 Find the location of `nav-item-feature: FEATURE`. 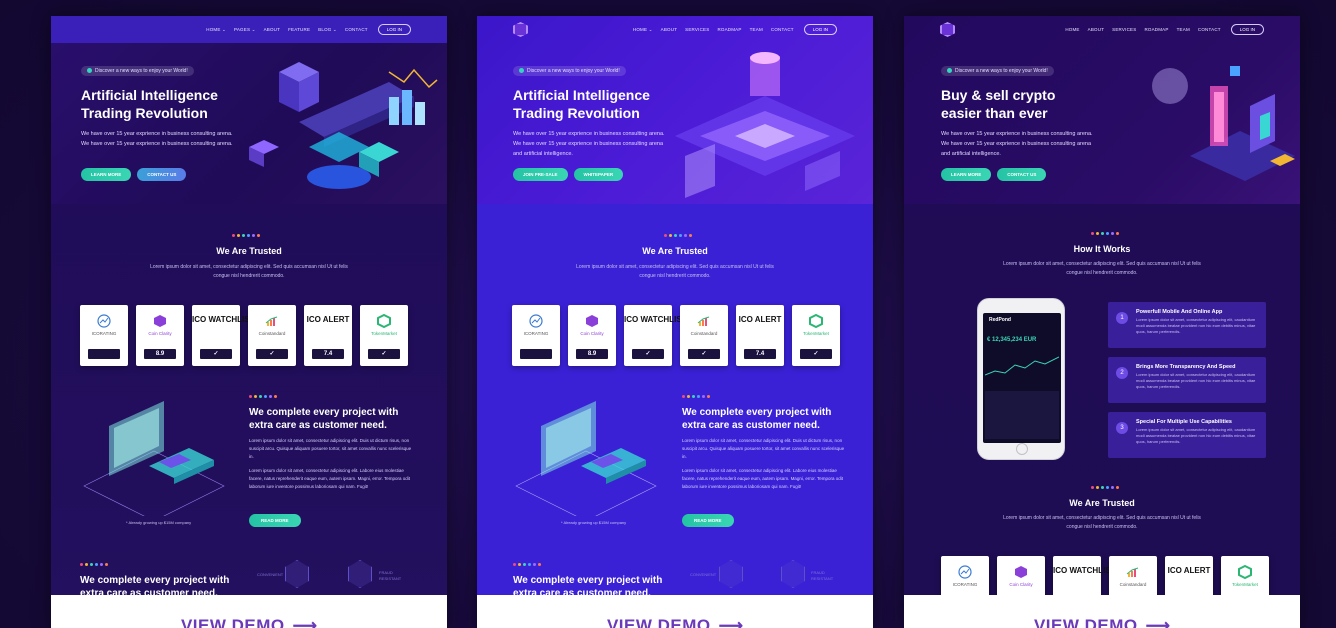

nav-item-feature: FEATURE is located at coordinates (299, 29).